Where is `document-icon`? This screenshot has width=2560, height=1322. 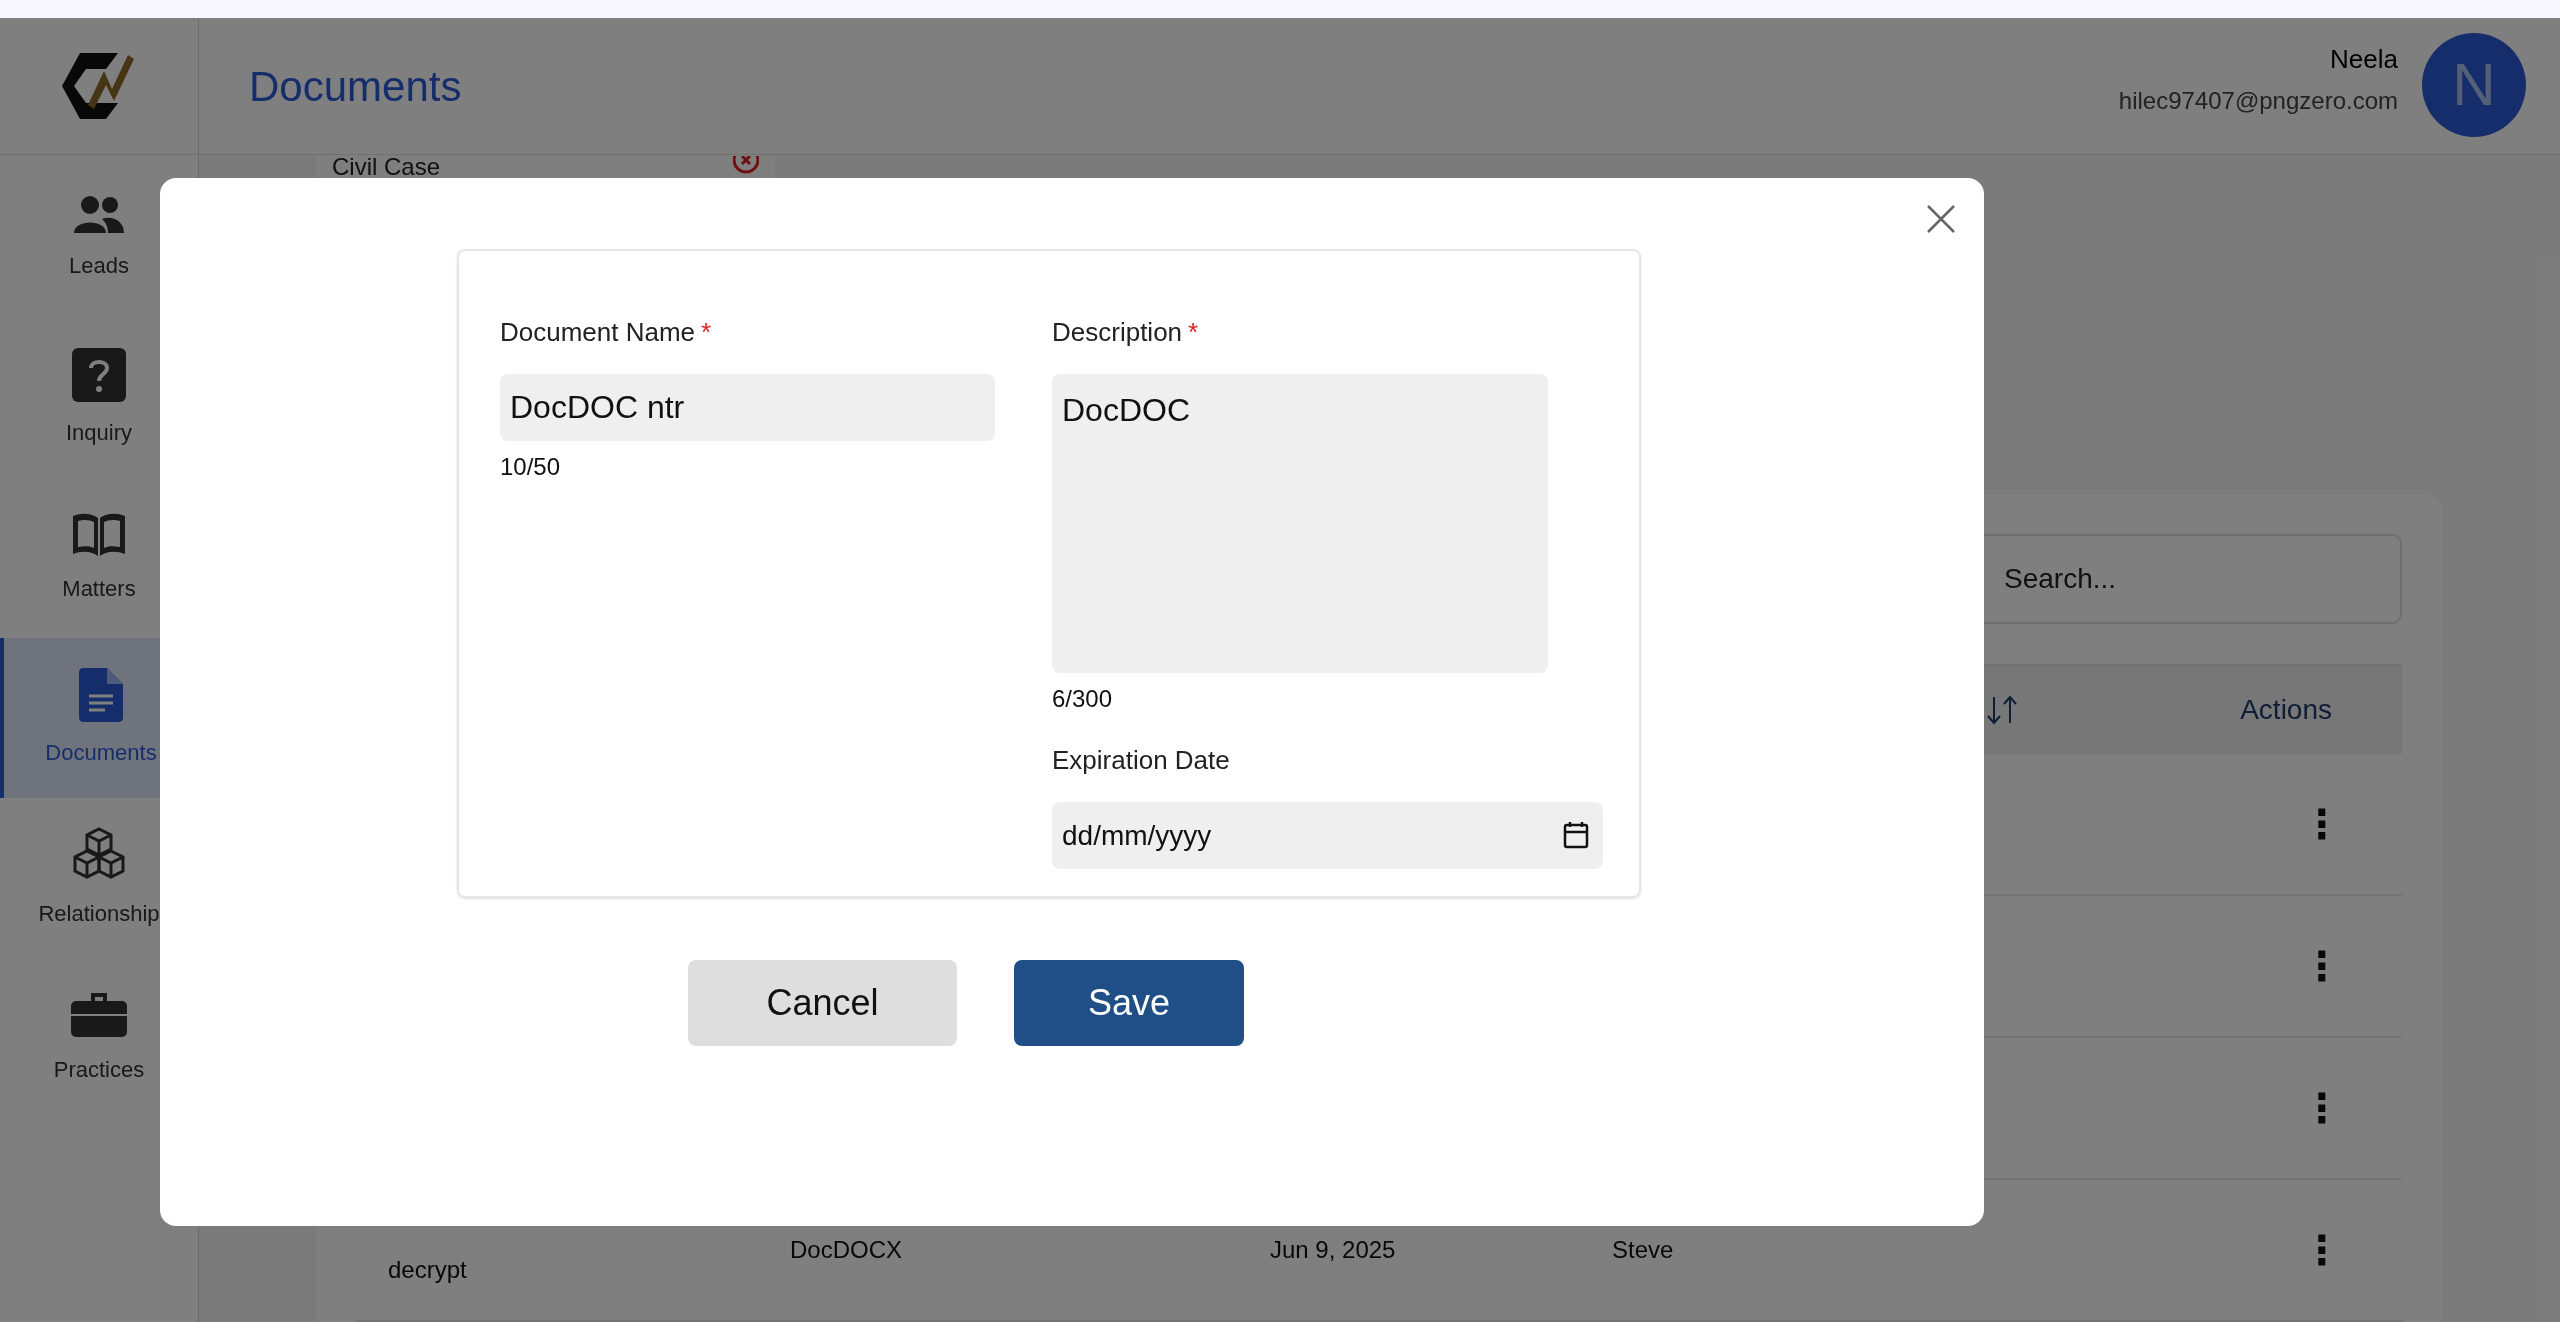 document-icon is located at coordinates (101, 694).